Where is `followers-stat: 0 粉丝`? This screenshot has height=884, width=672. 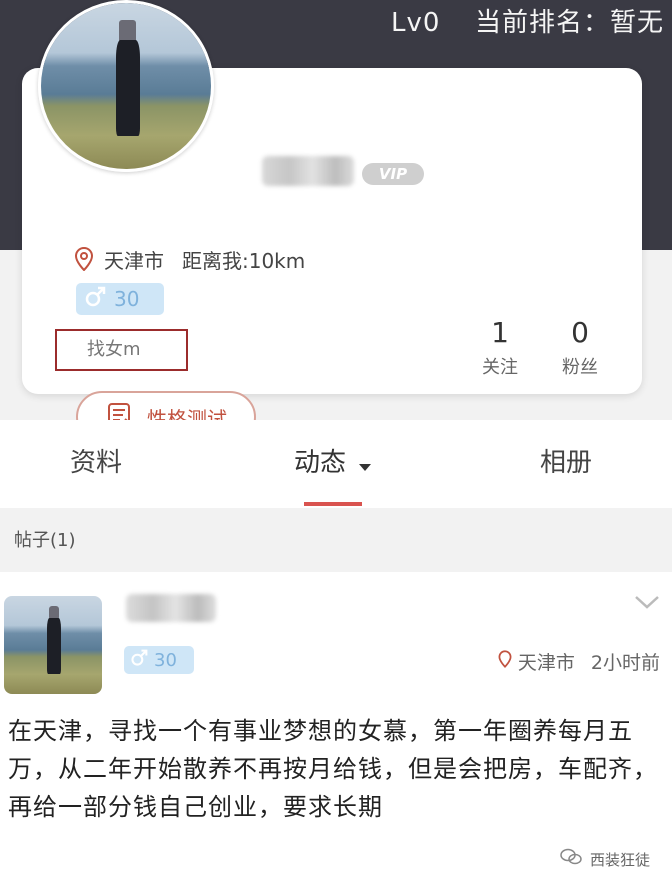
followers-stat: 0 粉丝 is located at coordinates (580, 347).